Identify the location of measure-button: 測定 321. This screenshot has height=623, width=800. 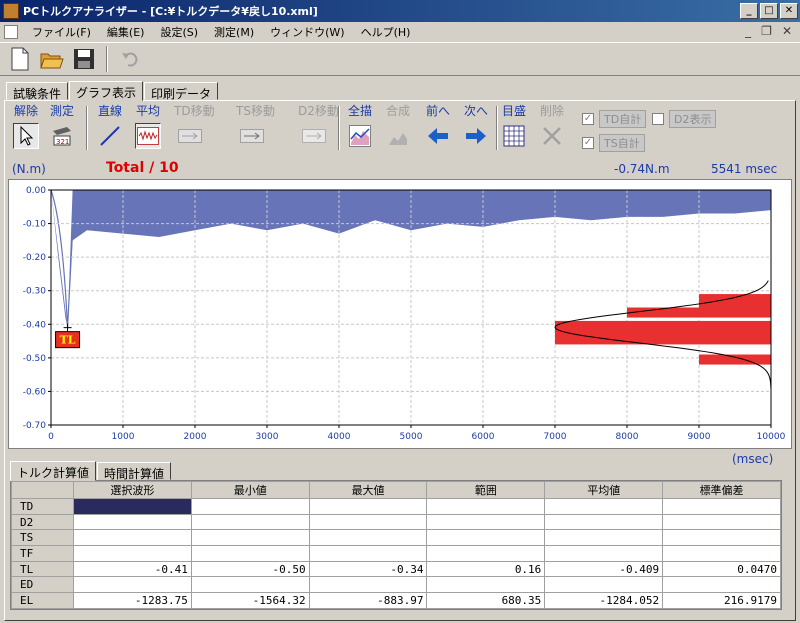
(62, 126).